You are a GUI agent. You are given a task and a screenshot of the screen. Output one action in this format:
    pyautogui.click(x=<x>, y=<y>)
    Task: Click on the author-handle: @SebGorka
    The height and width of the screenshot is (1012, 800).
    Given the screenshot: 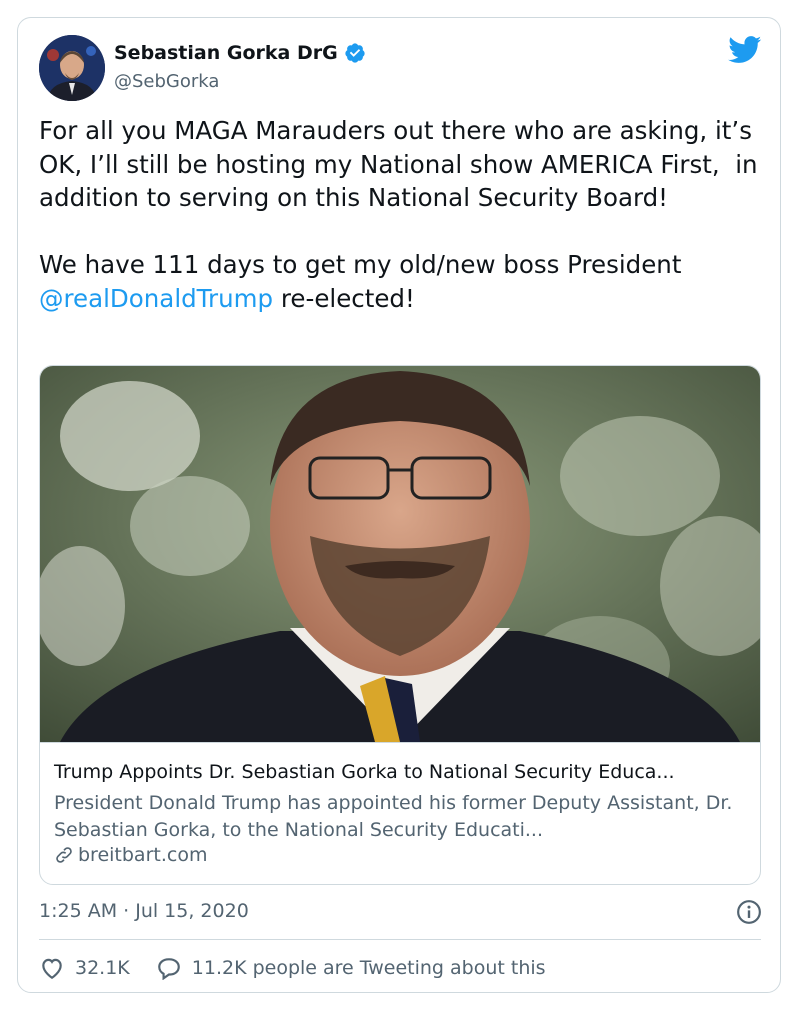 What is the action you would take?
    pyautogui.click(x=166, y=81)
    